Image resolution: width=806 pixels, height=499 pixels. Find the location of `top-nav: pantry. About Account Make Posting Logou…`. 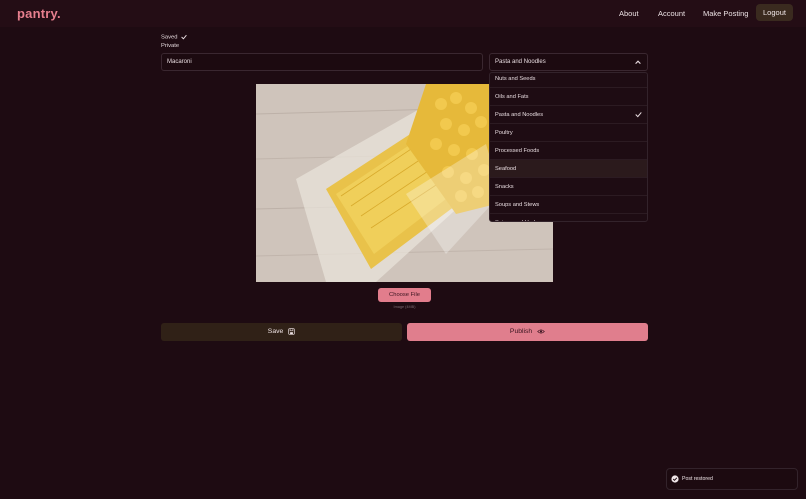

top-nav: pantry. About Account Make Posting Logou… is located at coordinates (403, 13).